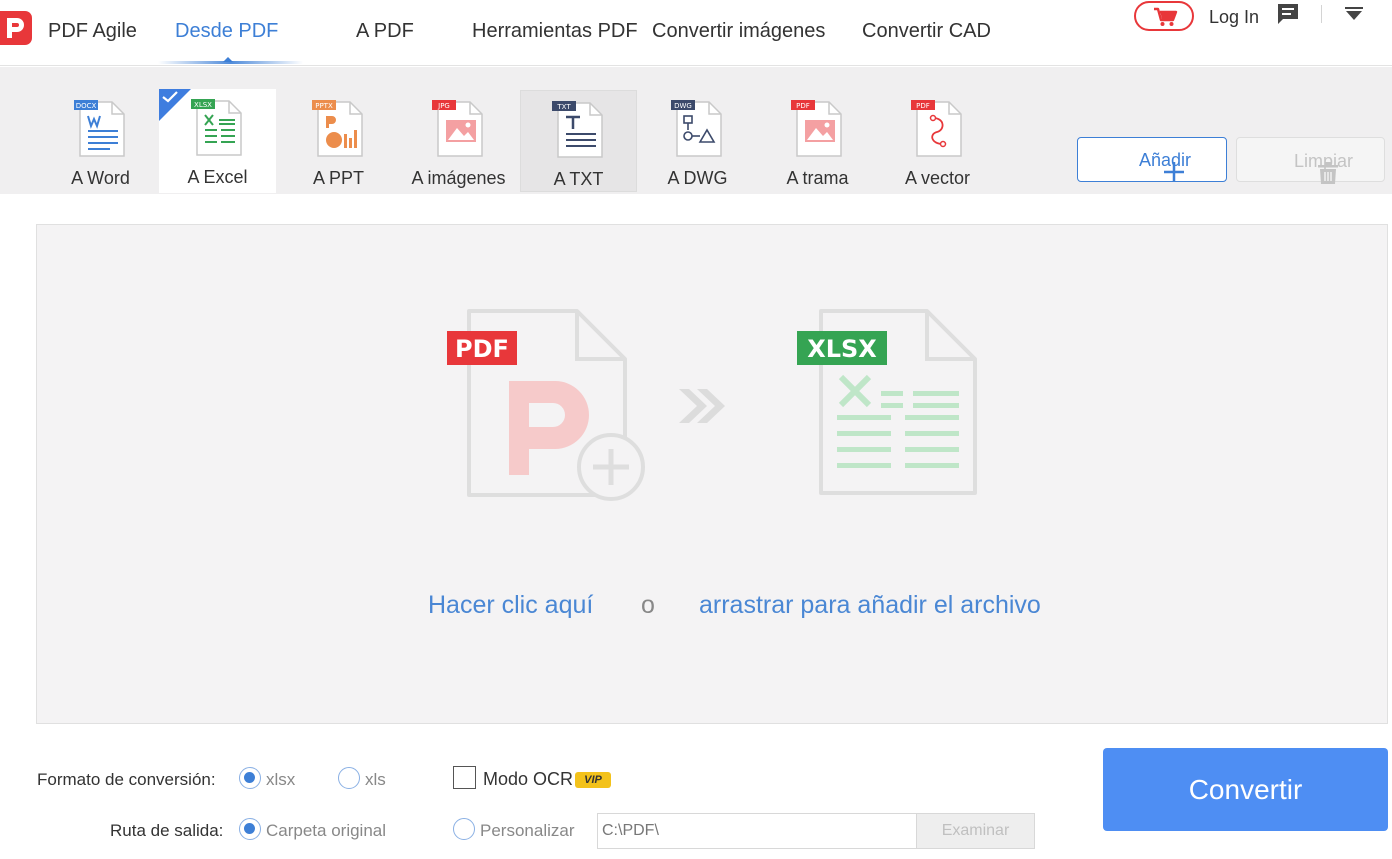 The width and height of the screenshot is (1392, 859). Describe the element at coordinates (563, 107) in the screenshot. I see `svg-text: TXT` at that location.